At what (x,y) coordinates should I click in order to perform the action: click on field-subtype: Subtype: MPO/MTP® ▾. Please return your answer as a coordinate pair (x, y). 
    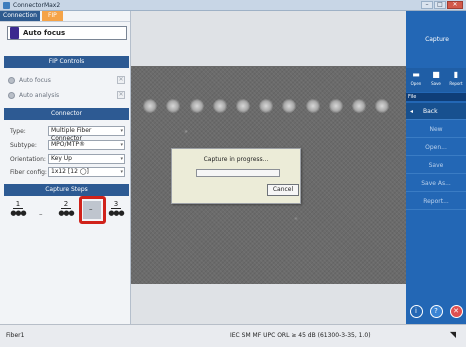
    Looking at the image, I should click on (68, 145).